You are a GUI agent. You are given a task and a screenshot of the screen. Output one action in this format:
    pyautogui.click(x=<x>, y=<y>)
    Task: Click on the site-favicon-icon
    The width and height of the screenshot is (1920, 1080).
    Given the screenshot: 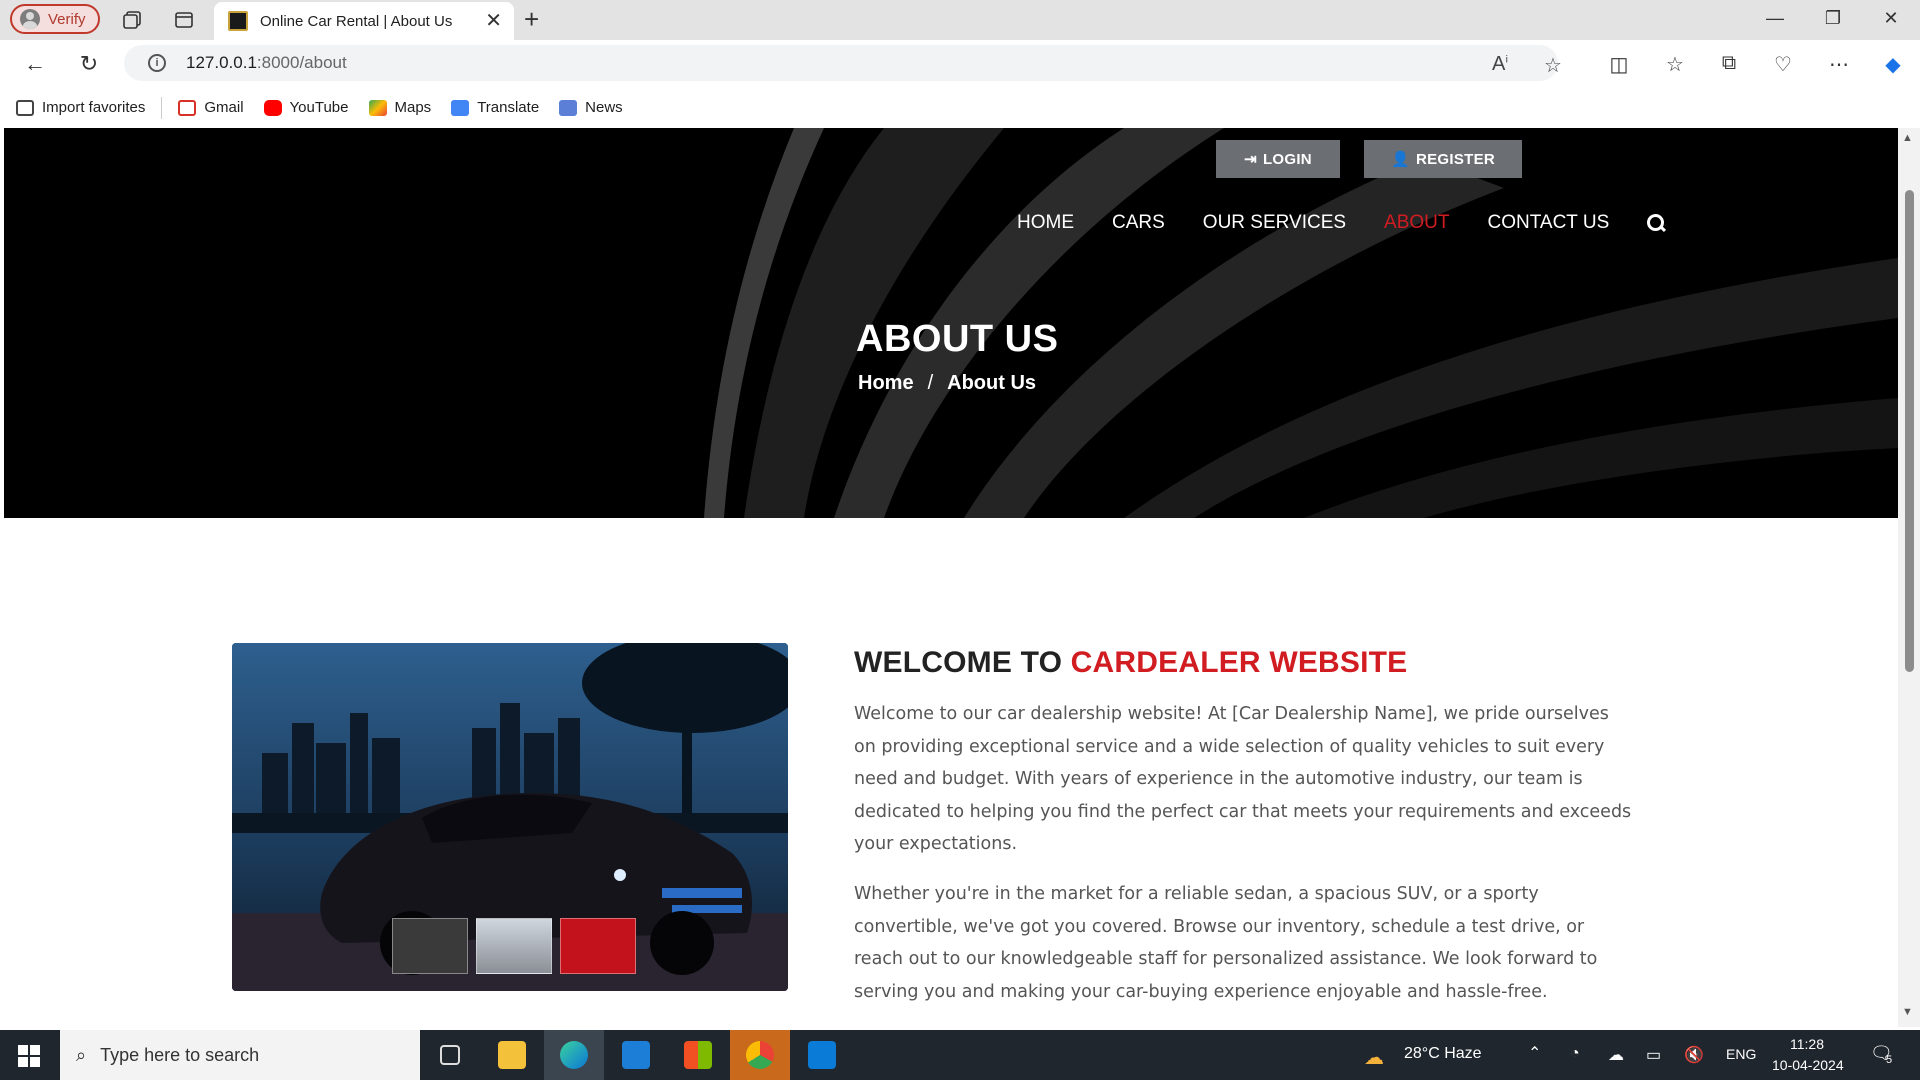 What is the action you would take?
    pyautogui.click(x=238, y=21)
    